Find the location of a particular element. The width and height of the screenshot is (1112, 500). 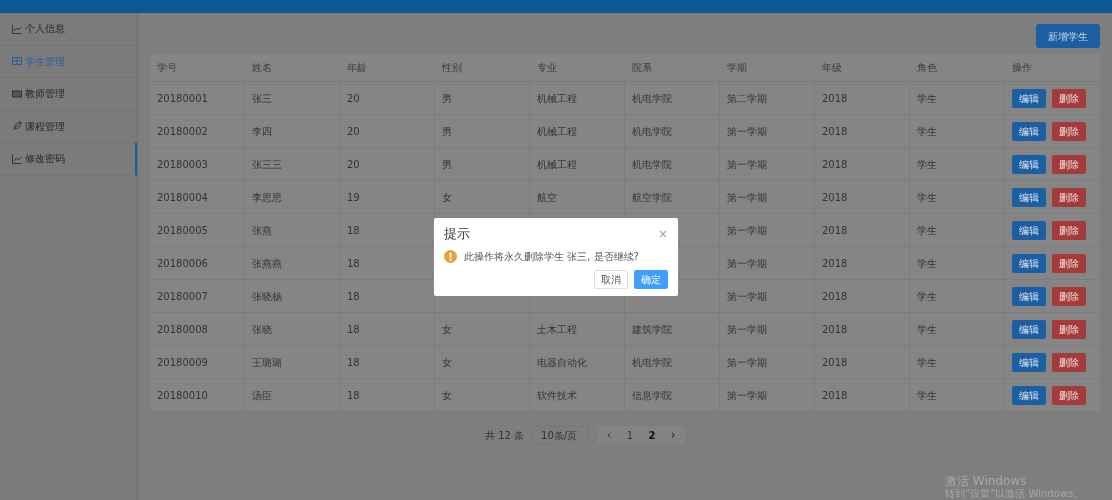

table-cell-text: 软件技术 is located at coordinates (557, 395).